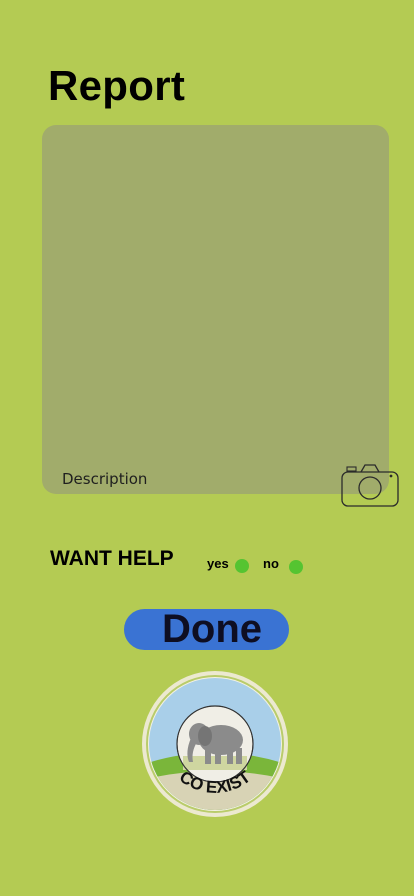  Describe the element at coordinates (296, 567) in the screenshot. I see `no-radio` at that location.